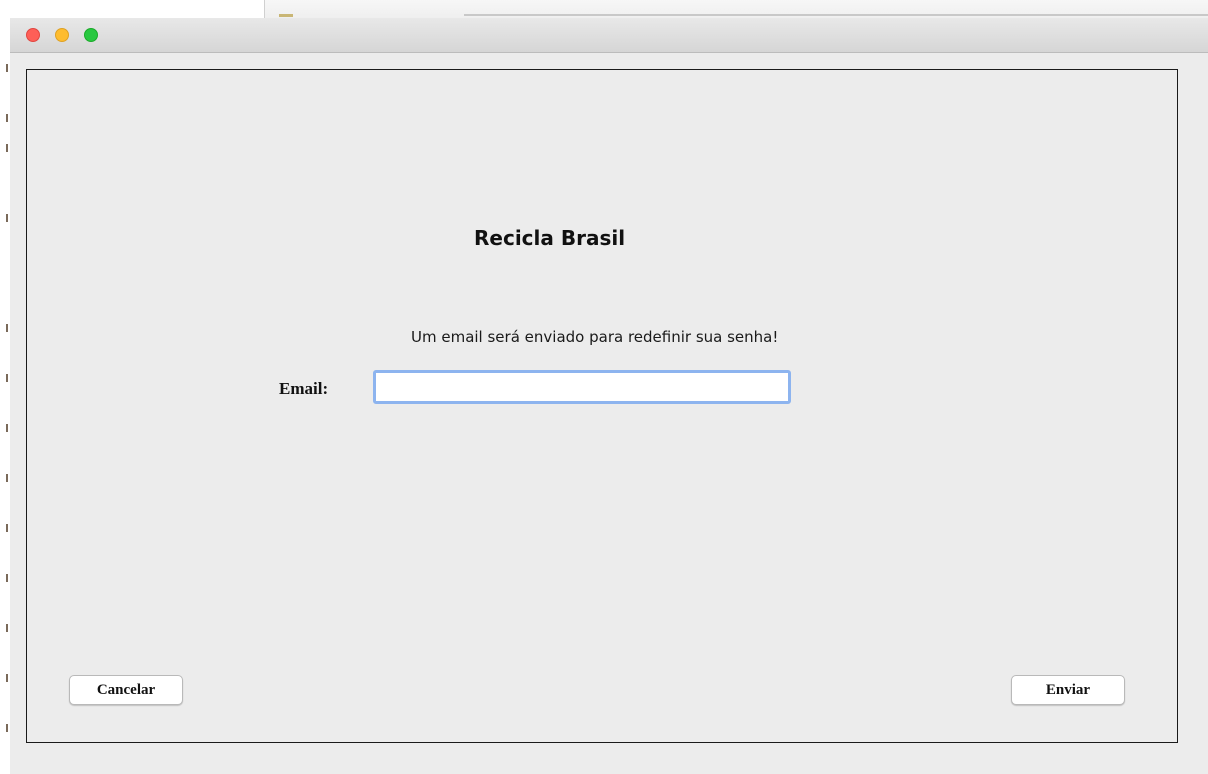  What do you see at coordinates (550, 238) in the screenshot?
I see `app-title: Recicla Brasil` at bounding box center [550, 238].